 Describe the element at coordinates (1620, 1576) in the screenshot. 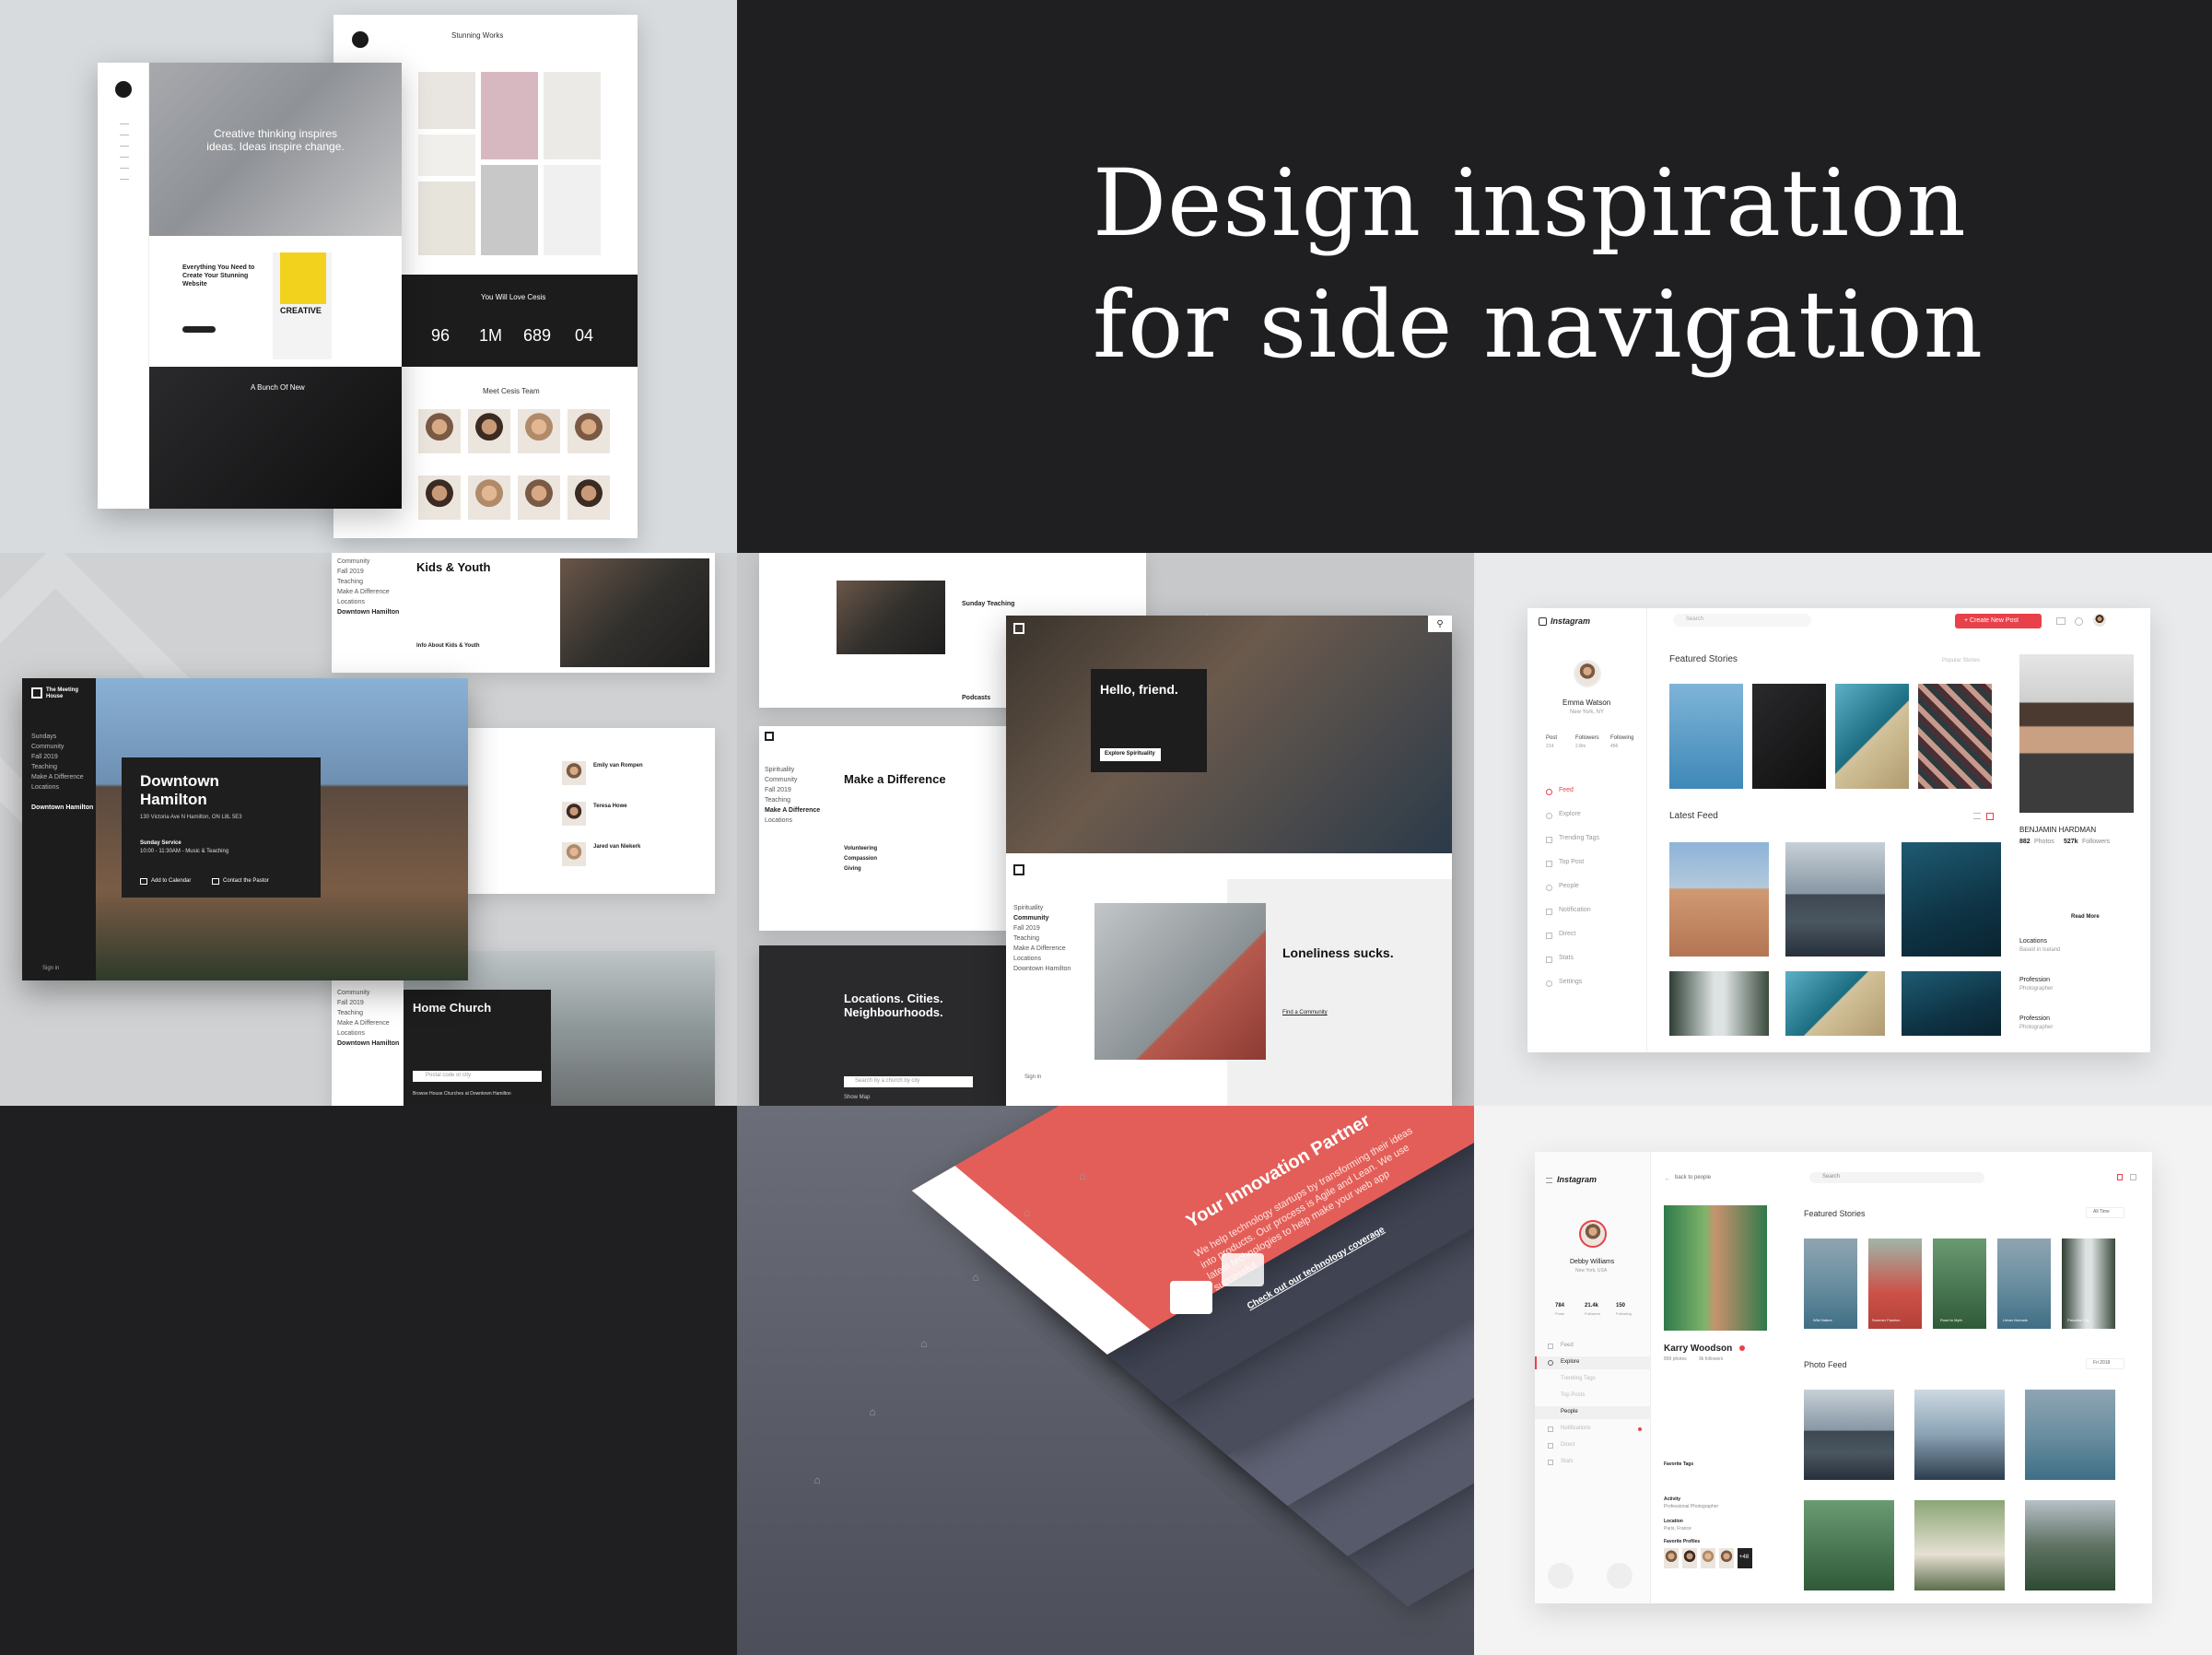

I see `logout-icon` at that location.